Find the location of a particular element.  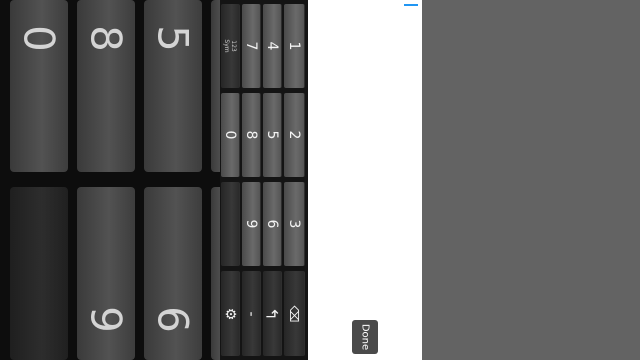

magnified-key-6: 6 is located at coordinates (173, 273).